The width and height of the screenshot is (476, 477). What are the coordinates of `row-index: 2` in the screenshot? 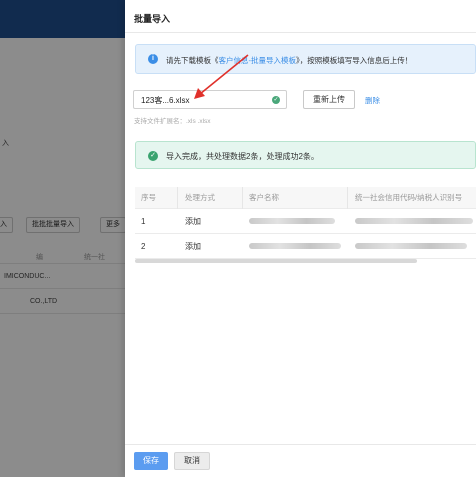 It's located at (143, 246).